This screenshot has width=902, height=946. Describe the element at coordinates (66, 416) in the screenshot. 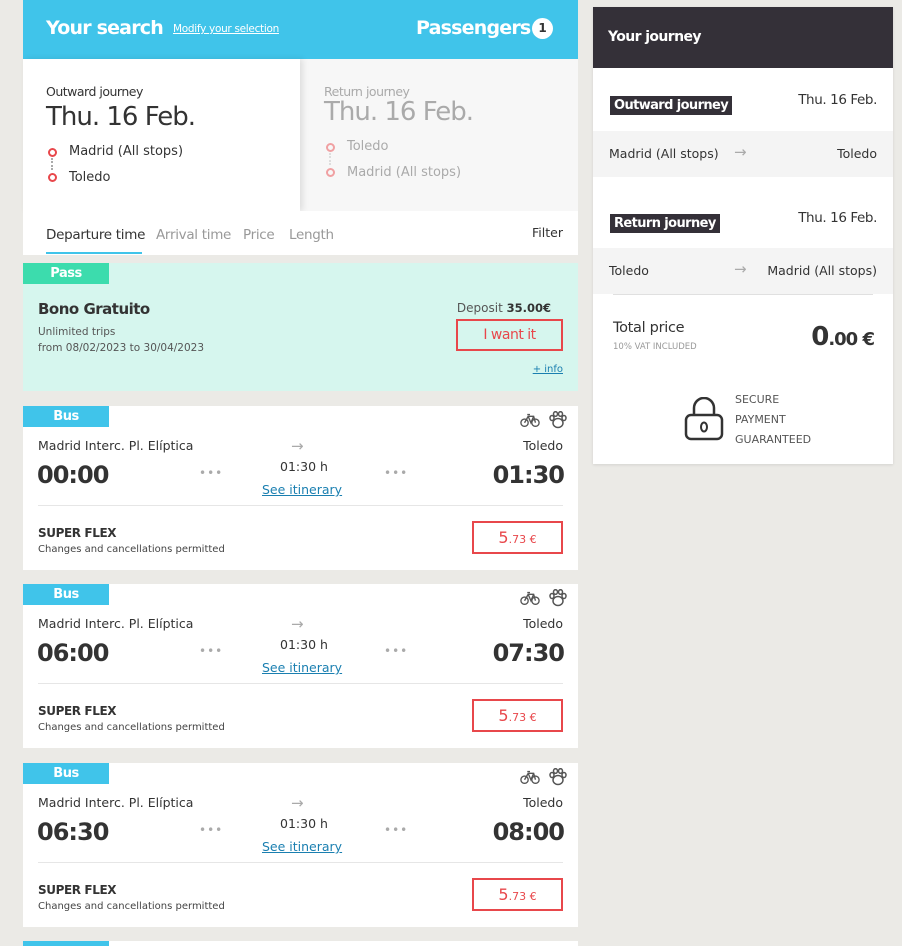

I see `bus-badge: Bus` at that location.